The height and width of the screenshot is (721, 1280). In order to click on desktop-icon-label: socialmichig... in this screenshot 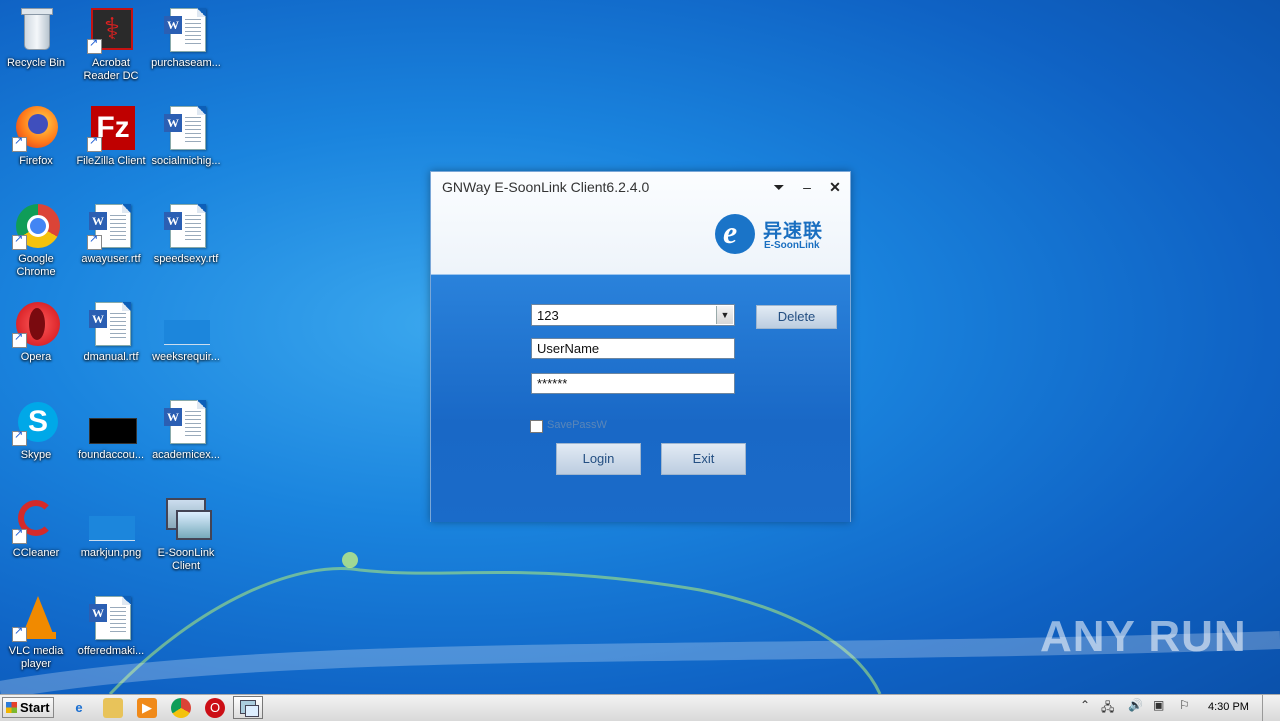, I will do `click(186, 161)`.